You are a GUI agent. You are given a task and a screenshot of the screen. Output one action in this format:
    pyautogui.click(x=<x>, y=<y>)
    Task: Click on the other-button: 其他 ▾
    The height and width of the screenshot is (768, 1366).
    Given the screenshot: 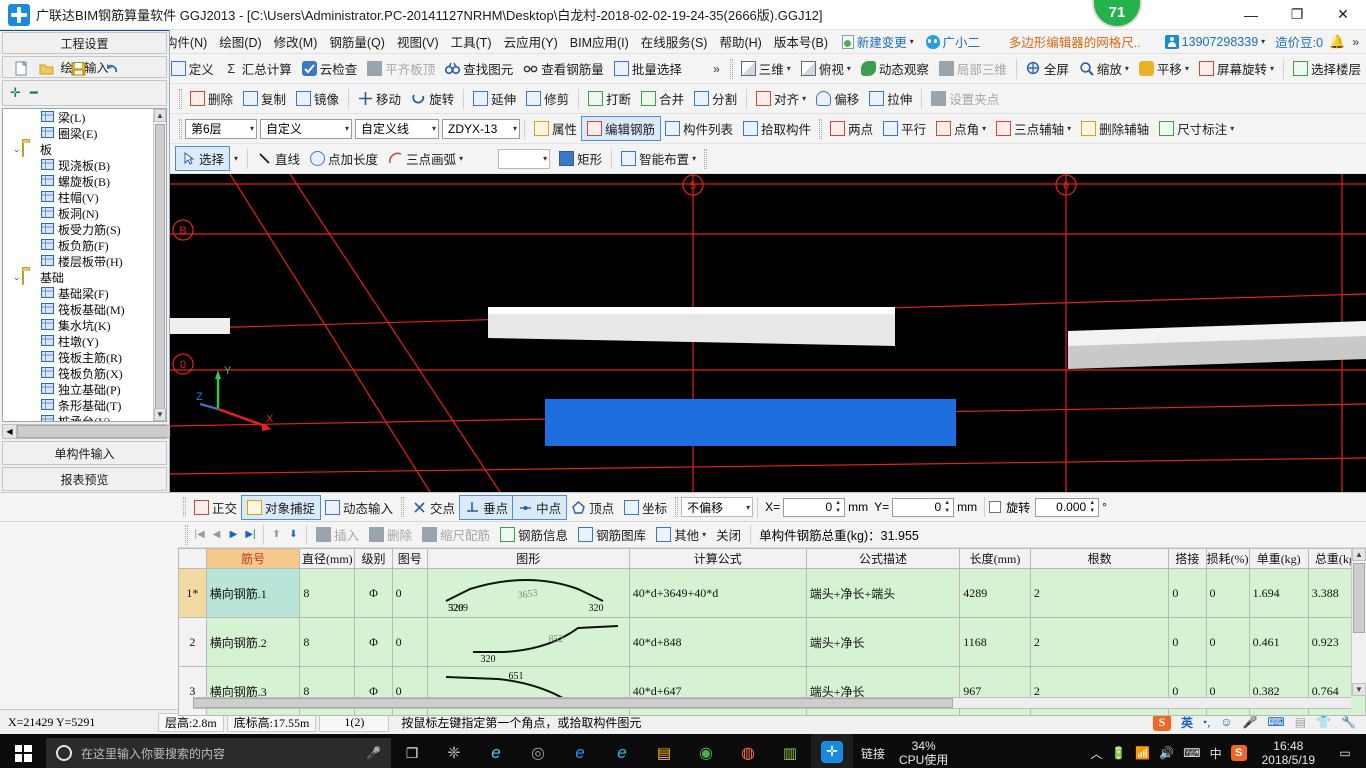 What is the action you would take?
    pyautogui.click(x=681, y=534)
    